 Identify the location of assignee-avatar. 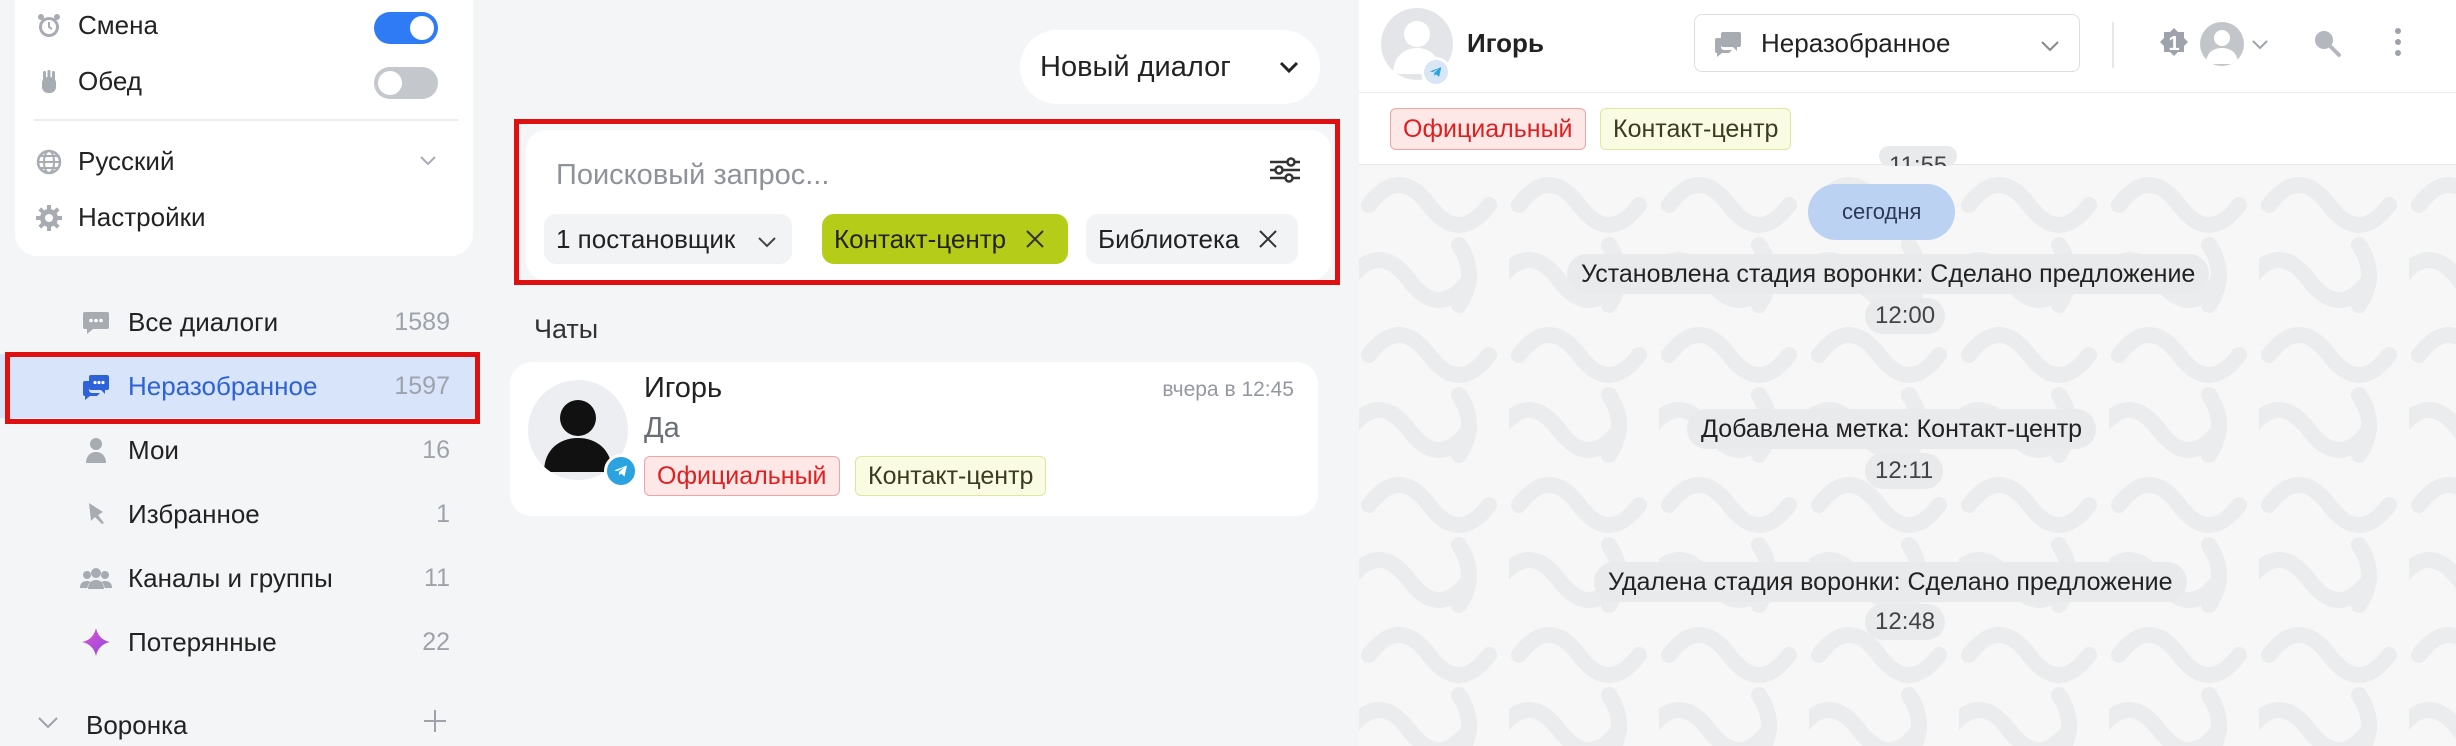
(2222, 44).